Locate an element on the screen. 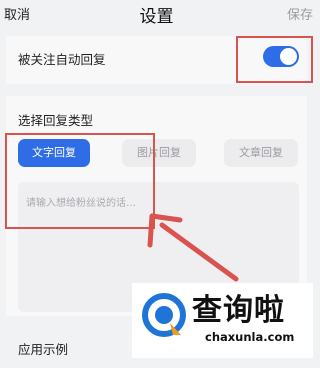  watermark-chinese-text: 查询啦 is located at coordinates (238, 310).